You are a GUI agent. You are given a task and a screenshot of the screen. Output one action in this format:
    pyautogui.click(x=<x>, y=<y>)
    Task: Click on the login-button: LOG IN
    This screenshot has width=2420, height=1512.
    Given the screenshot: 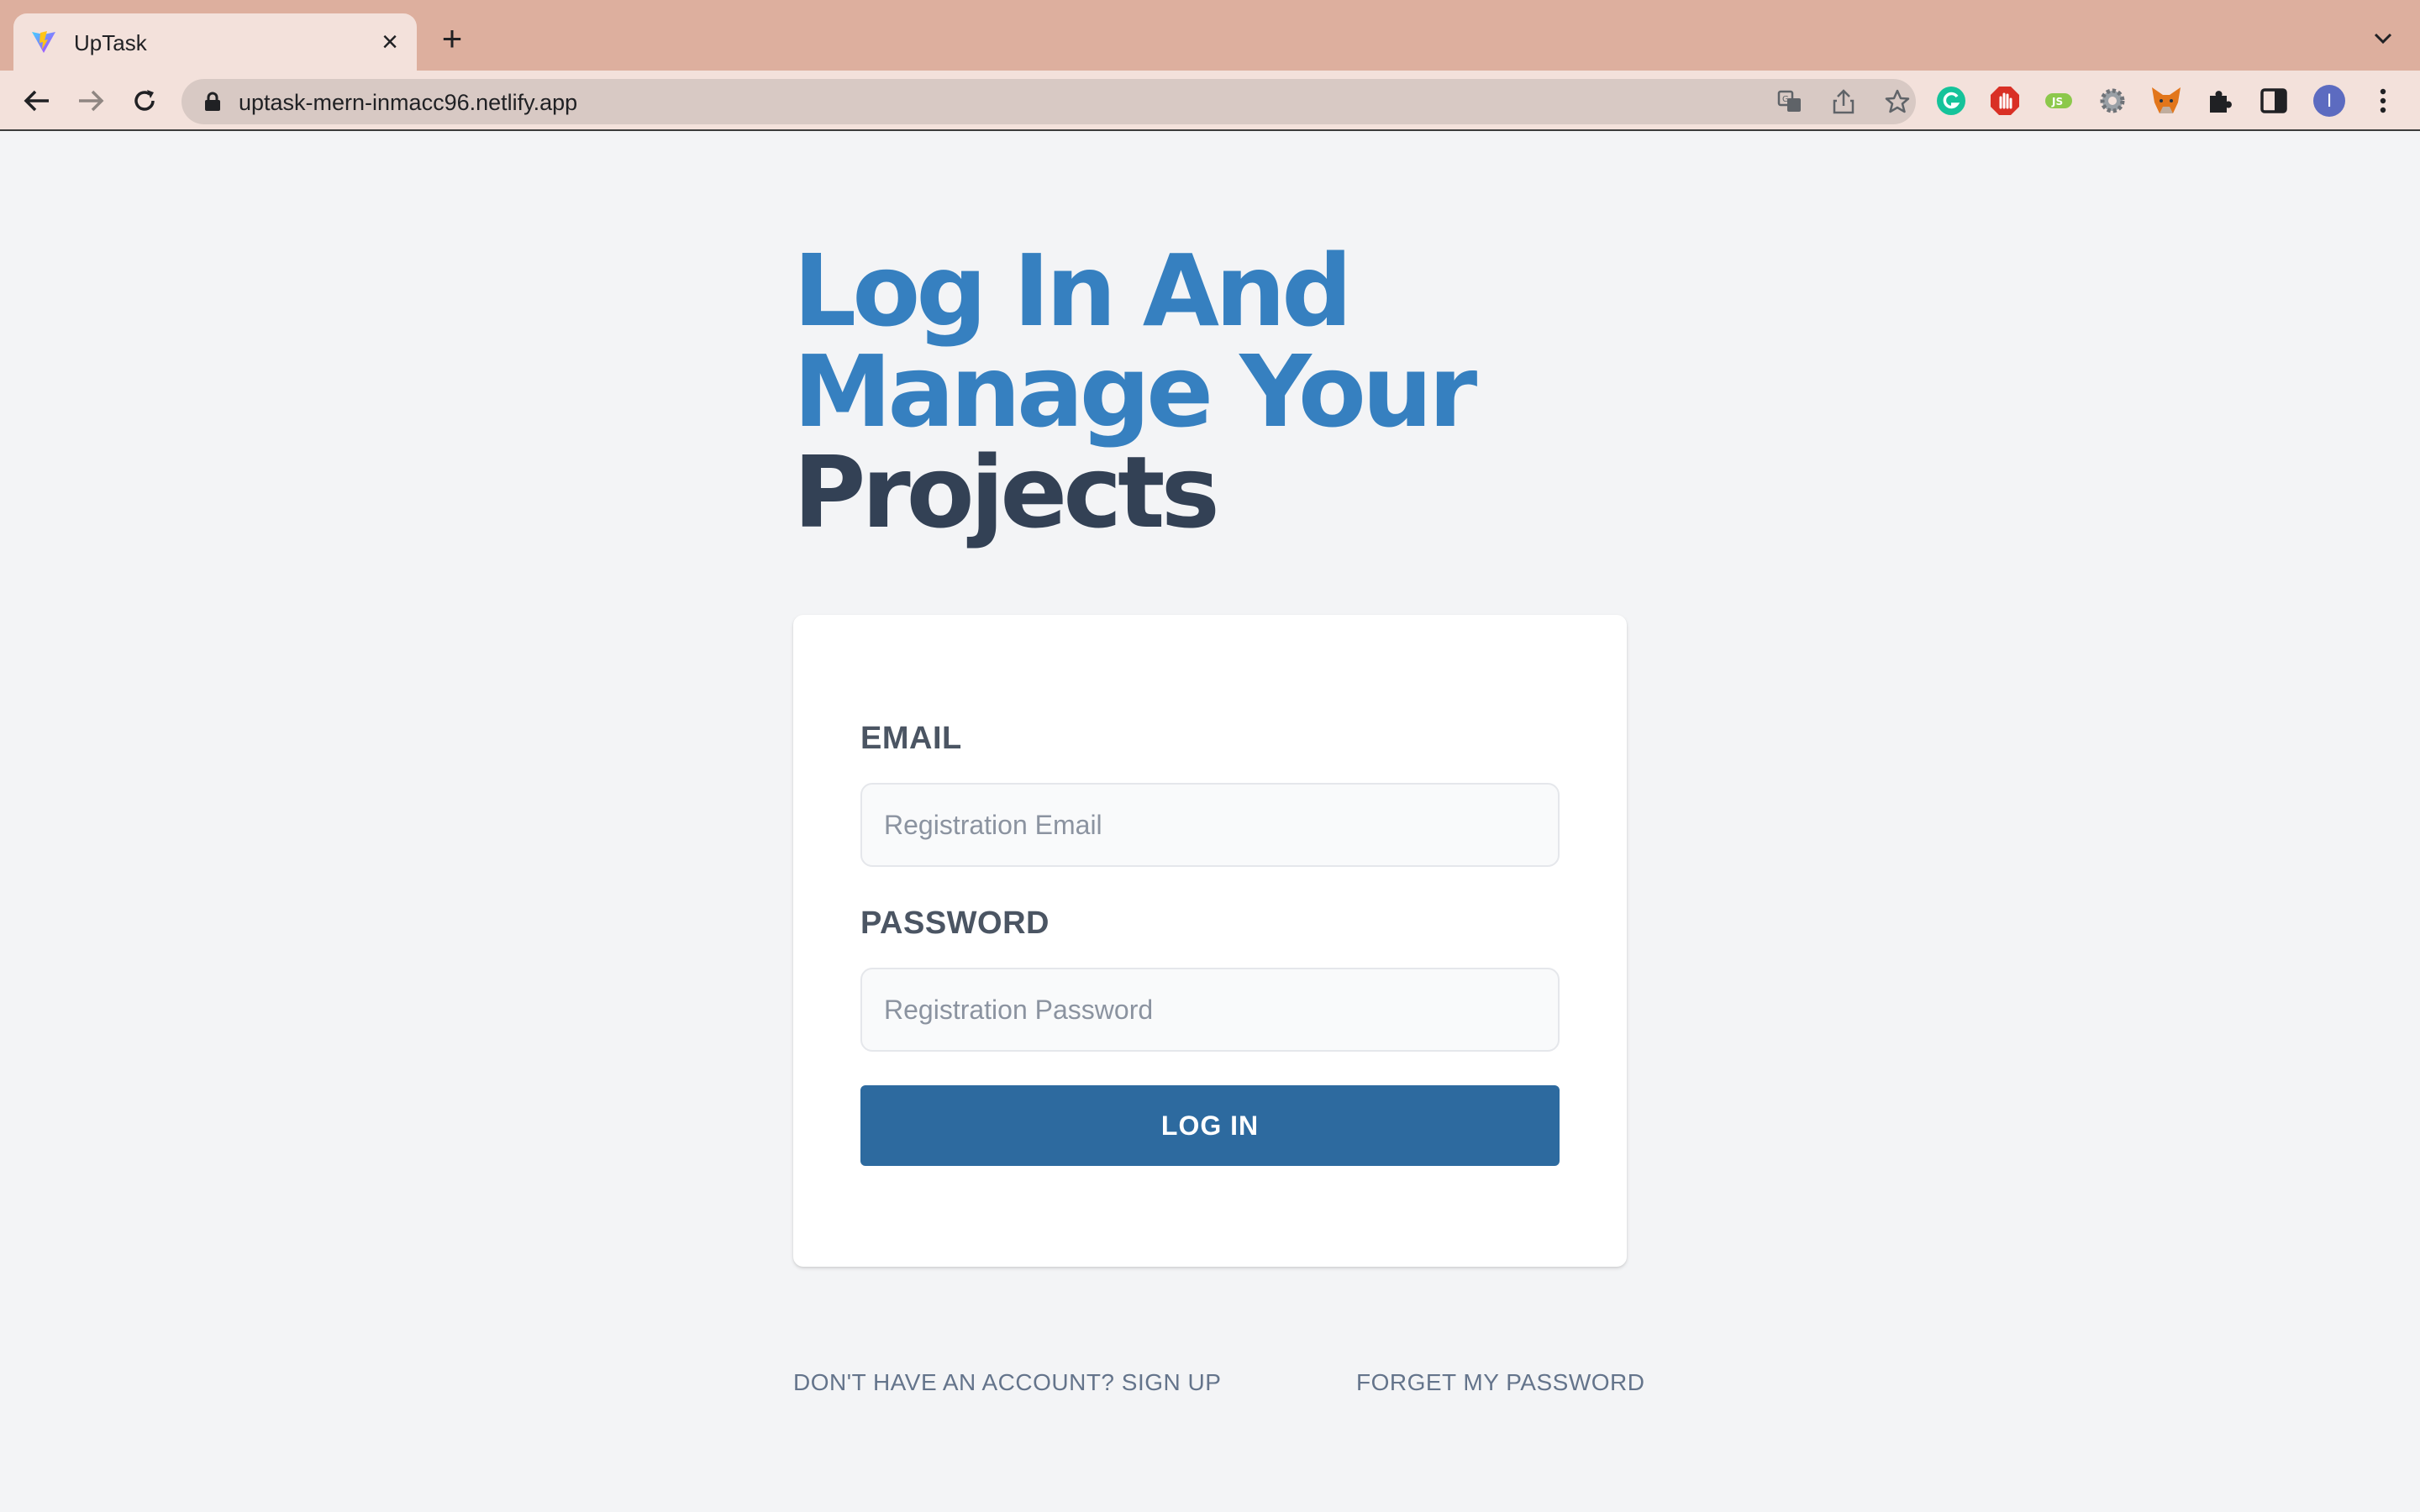 What is the action you would take?
    pyautogui.click(x=1210, y=1125)
    